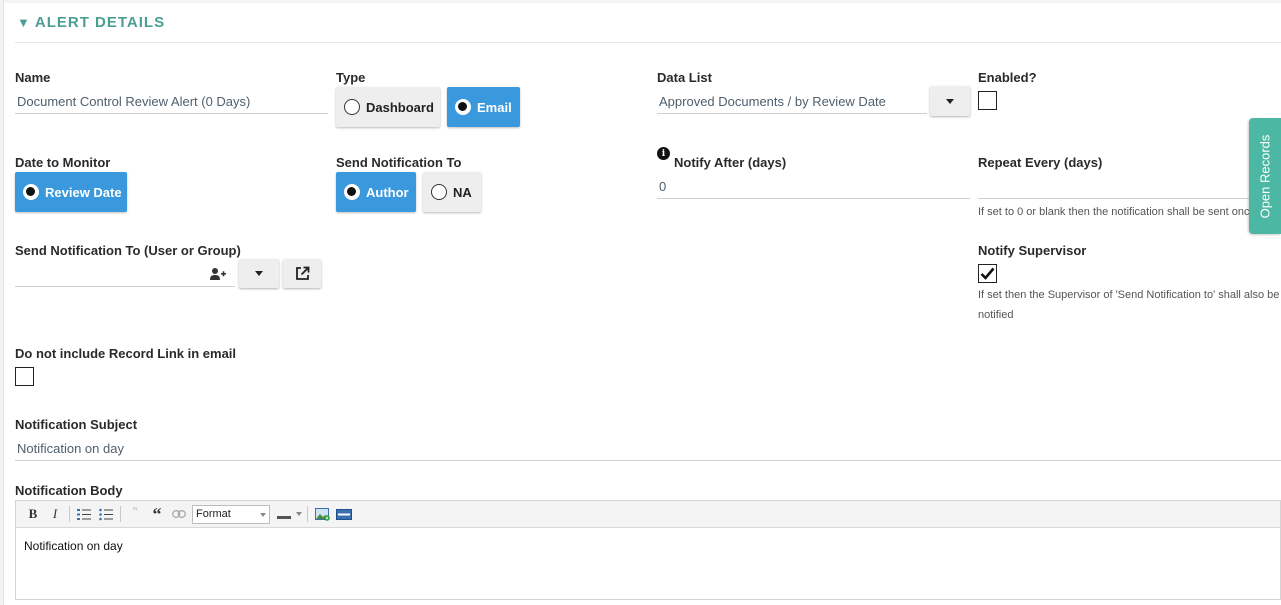 This screenshot has width=1281, height=605. I want to click on triangle-down-icon: ▼, so click(24, 22).